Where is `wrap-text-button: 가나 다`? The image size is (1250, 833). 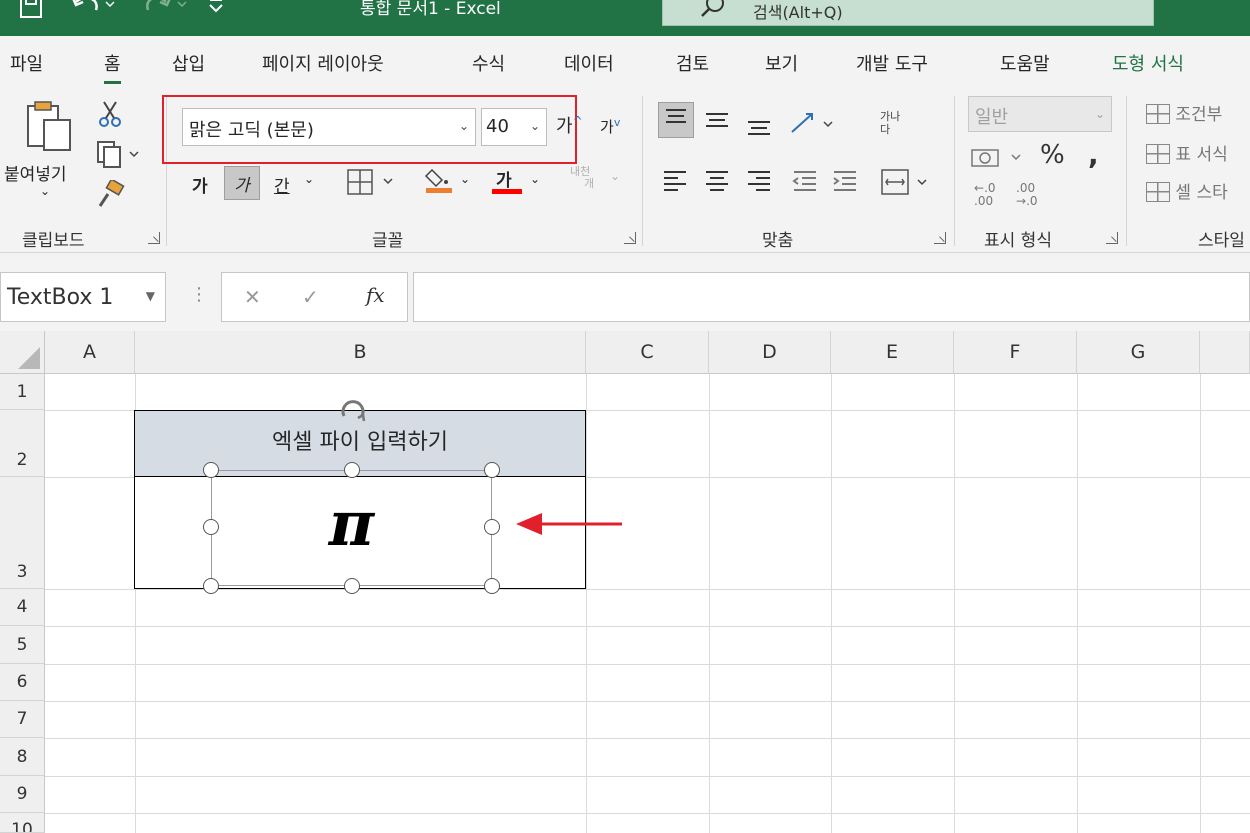
wrap-text-button: 가나 다 is located at coordinates (898, 127).